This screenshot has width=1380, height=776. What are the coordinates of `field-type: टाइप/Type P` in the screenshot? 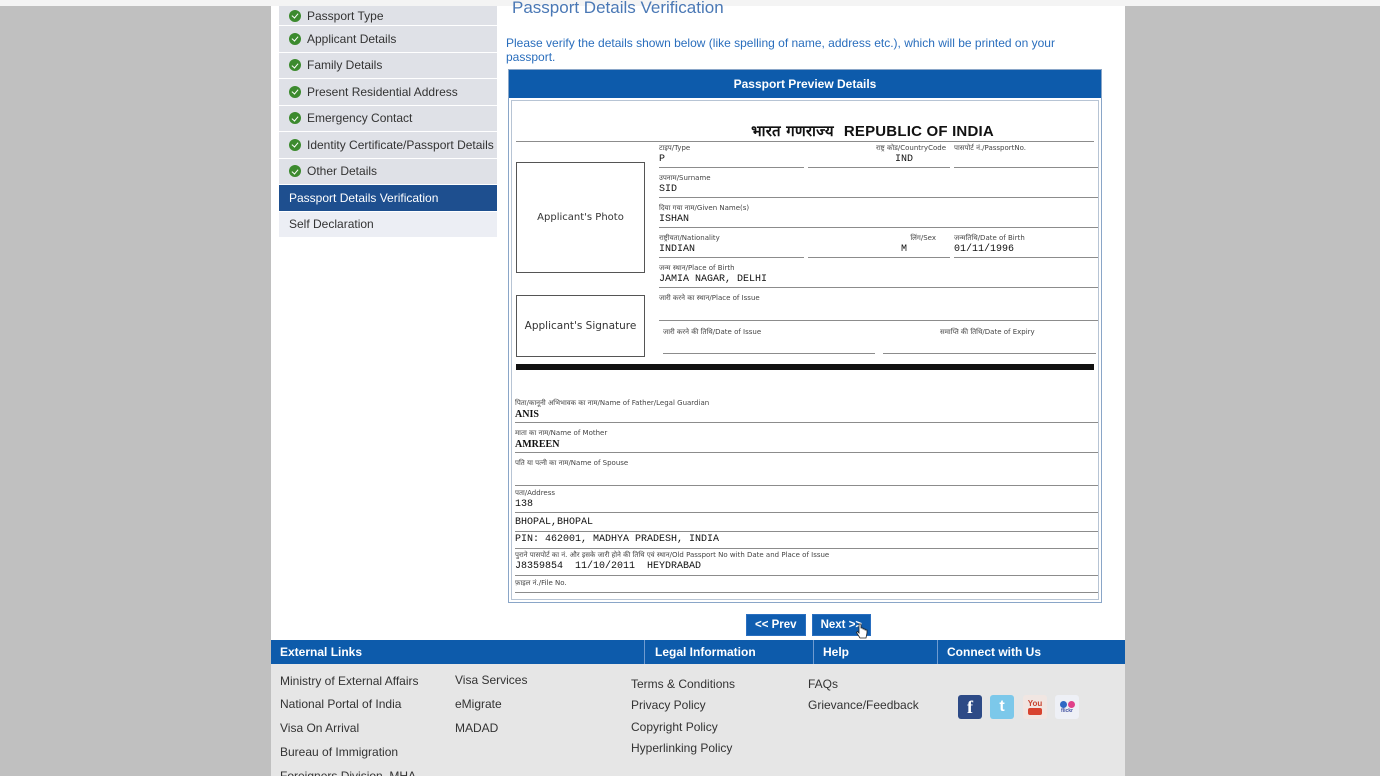 It's located at (731, 155).